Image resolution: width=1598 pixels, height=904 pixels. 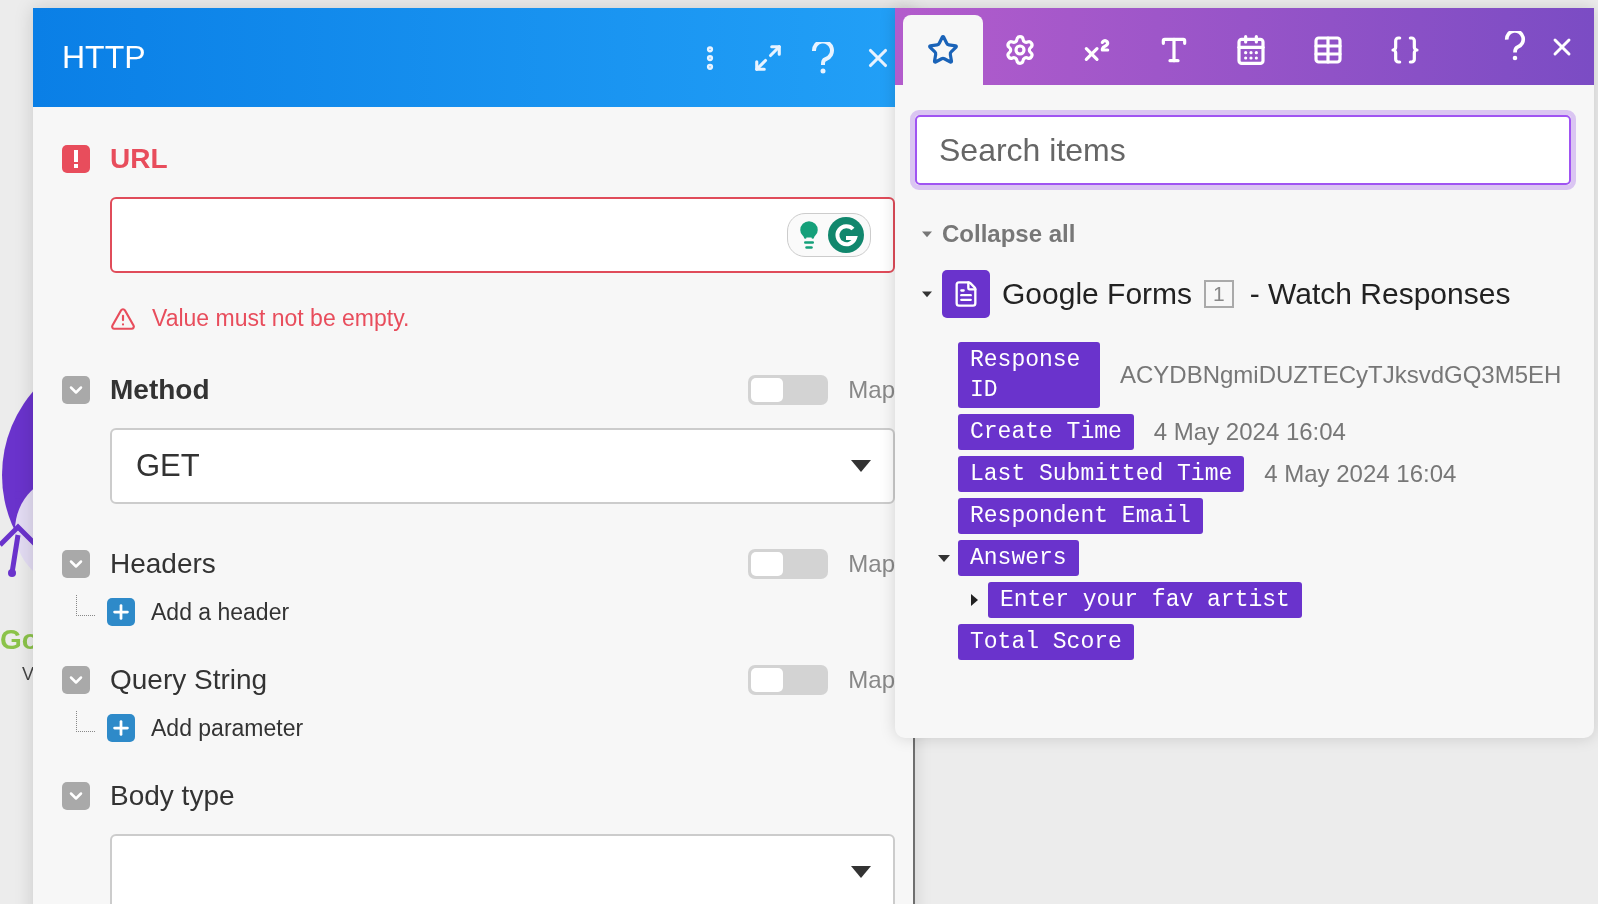 I want to click on braces-icon, so click(x=1405, y=50).